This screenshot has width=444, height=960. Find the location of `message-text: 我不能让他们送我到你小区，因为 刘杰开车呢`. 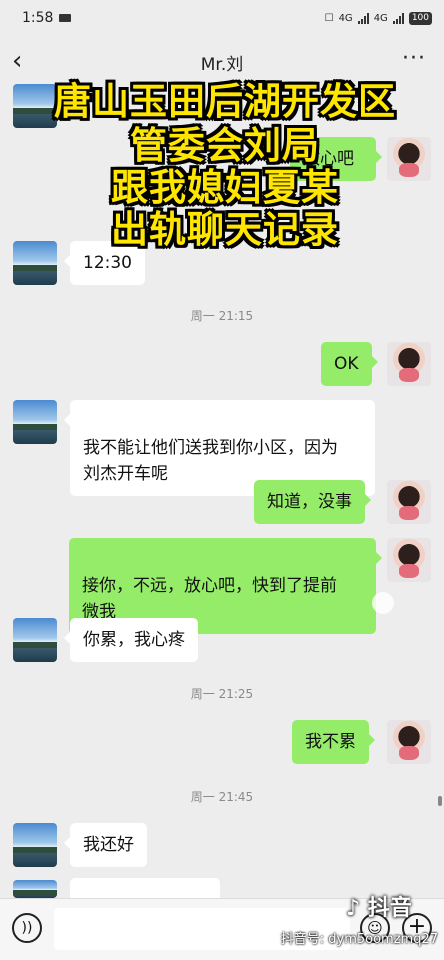

message-text: 我不能让他们送我到你小区，因为 刘杰开车呢 is located at coordinates (210, 461).